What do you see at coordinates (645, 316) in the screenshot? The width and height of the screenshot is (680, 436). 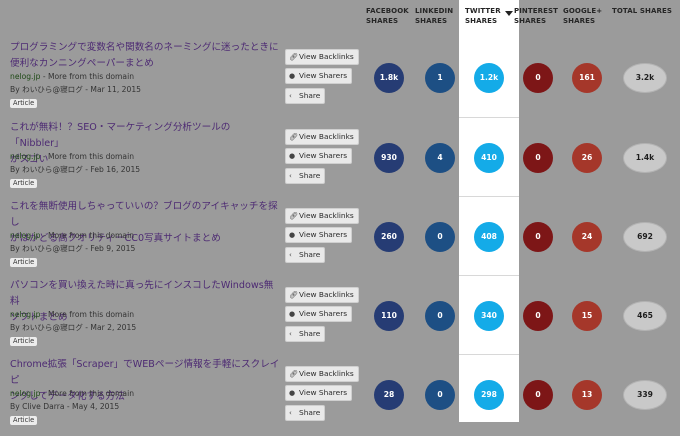 I see `total-share-count: 465` at bounding box center [645, 316].